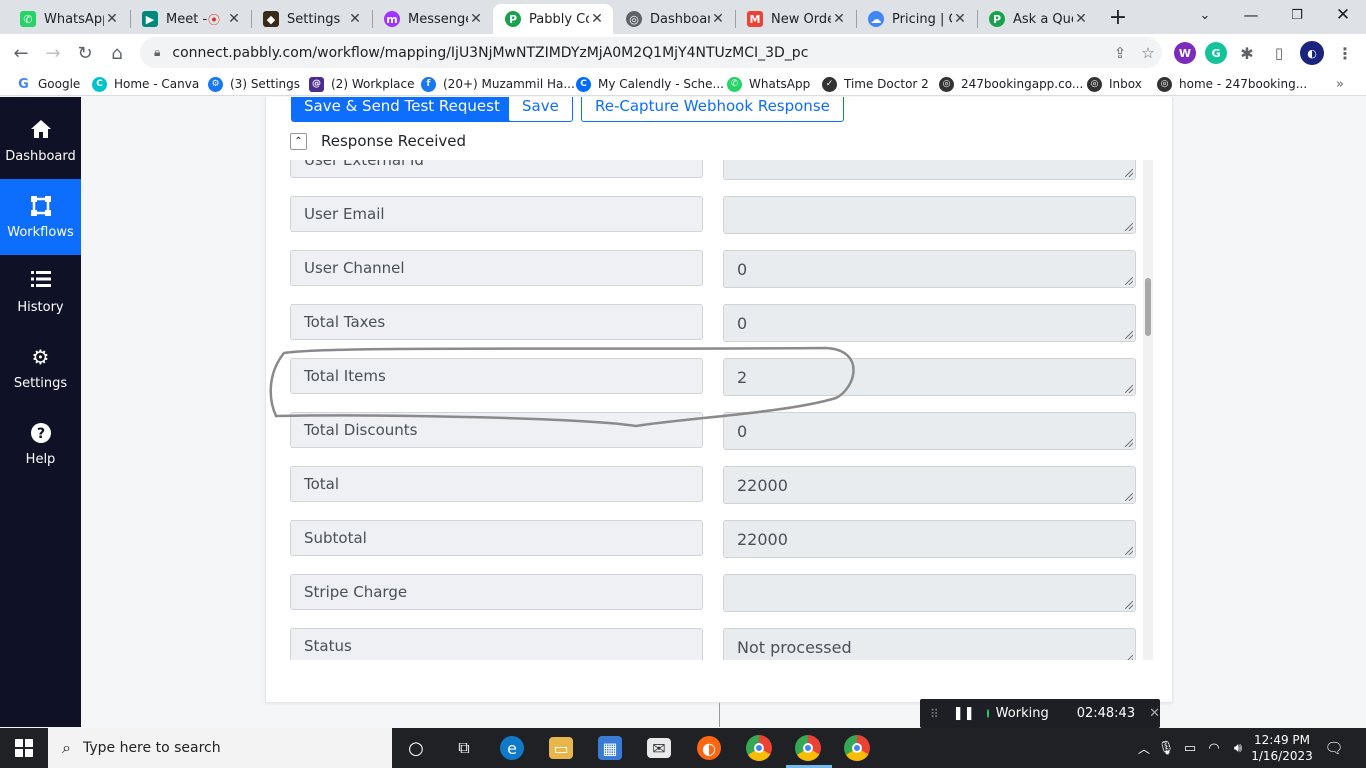 Image resolution: width=1366 pixels, height=768 pixels. I want to click on file-explorer-icon: ▭, so click(561, 748).